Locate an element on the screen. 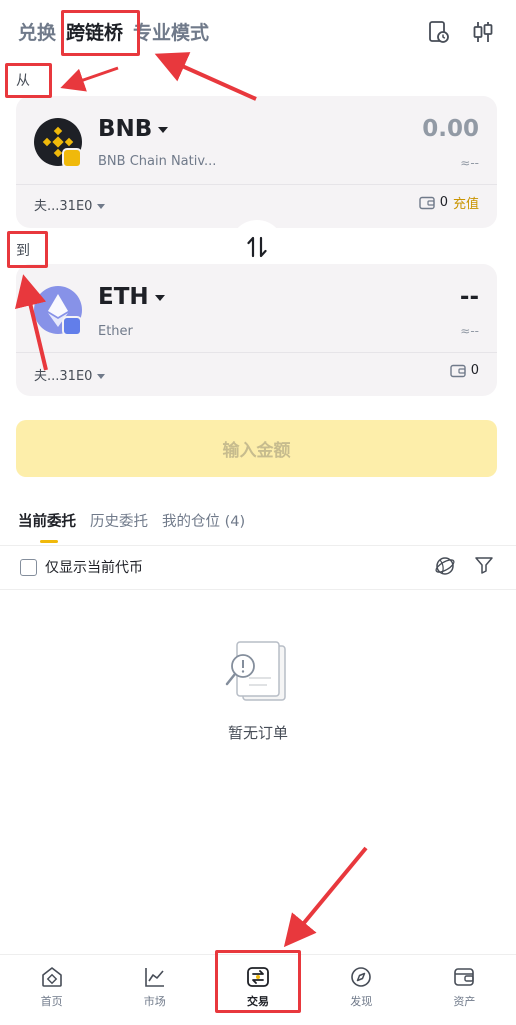 This screenshot has height=1025, width=516. from-fiat-value: ≈-- is located at coordinates (469, 163).